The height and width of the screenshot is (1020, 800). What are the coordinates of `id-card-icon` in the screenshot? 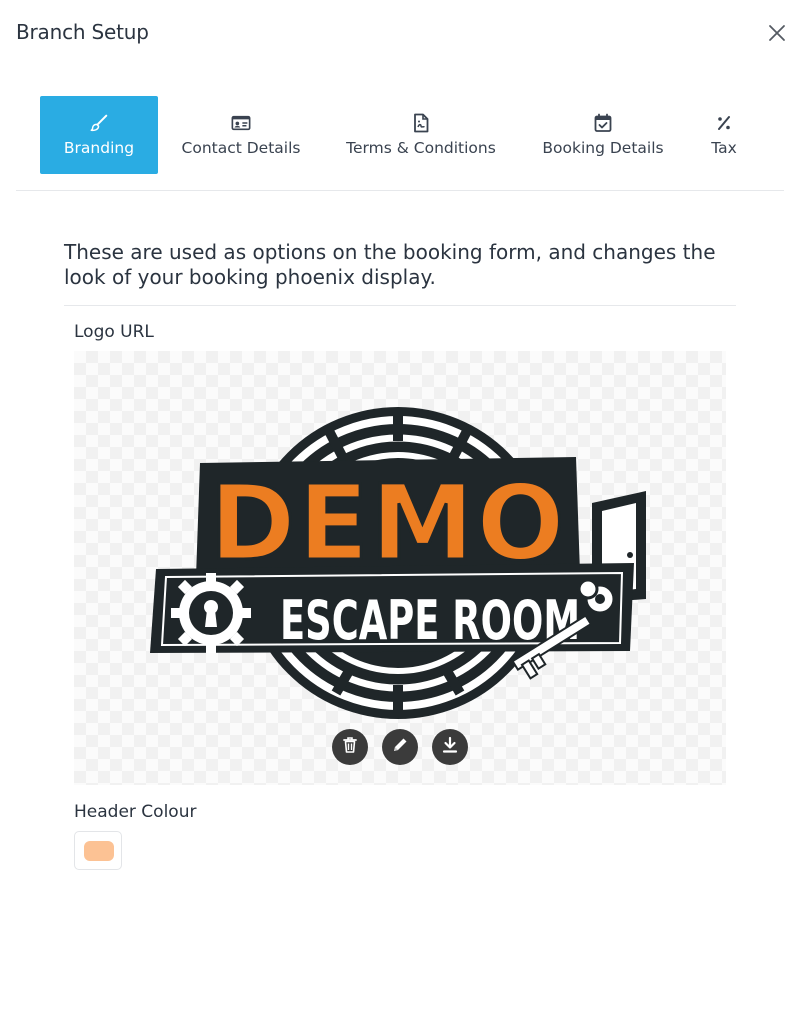 It's located at (241, 123).